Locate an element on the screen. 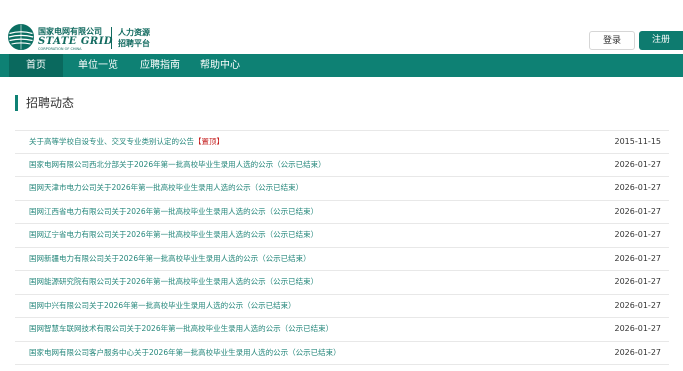 The width and height of the screenshot is (683, 371). notice-row: 关于高等学校自设专业、交叉专业类别认定的公告【置顶】 2015-11-15 is located at coordinates (342, 142).